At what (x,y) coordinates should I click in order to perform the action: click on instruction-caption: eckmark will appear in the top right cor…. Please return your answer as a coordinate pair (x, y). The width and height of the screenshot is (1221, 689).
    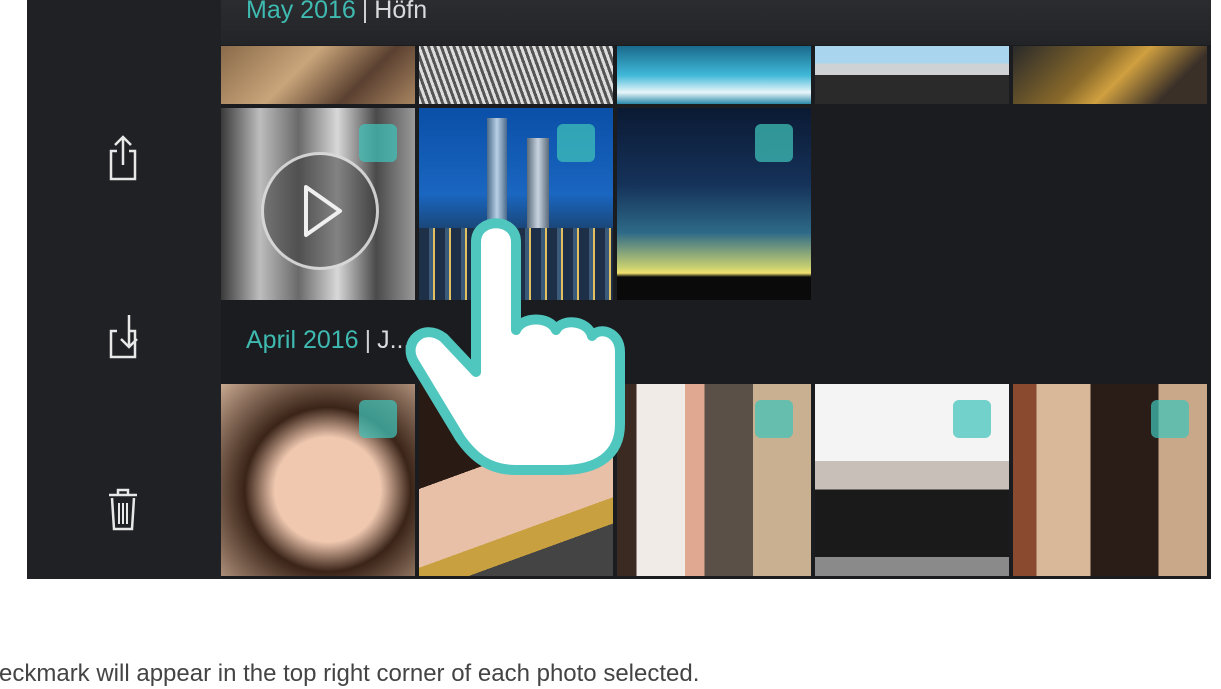
    Looking at the image, I should click on (350, 673).